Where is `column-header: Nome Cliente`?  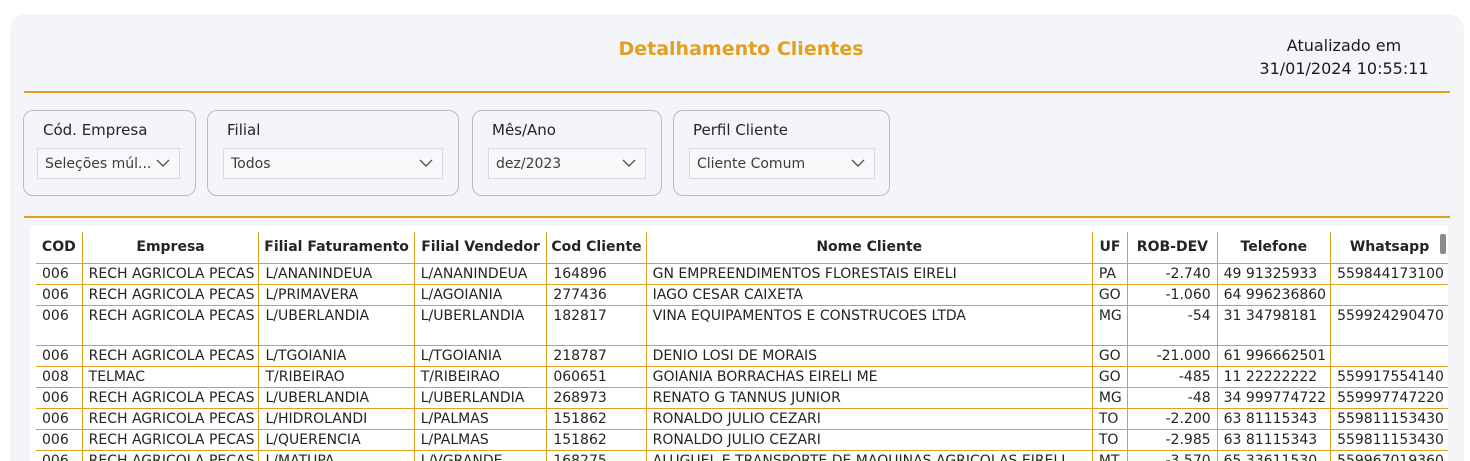 column-header: Nome Cliente is located at coordinates (869, 247).